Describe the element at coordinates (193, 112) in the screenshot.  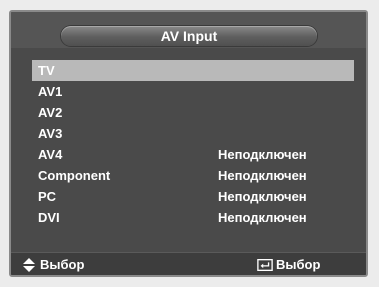
I see `input-item-av2: AV2` at that location.